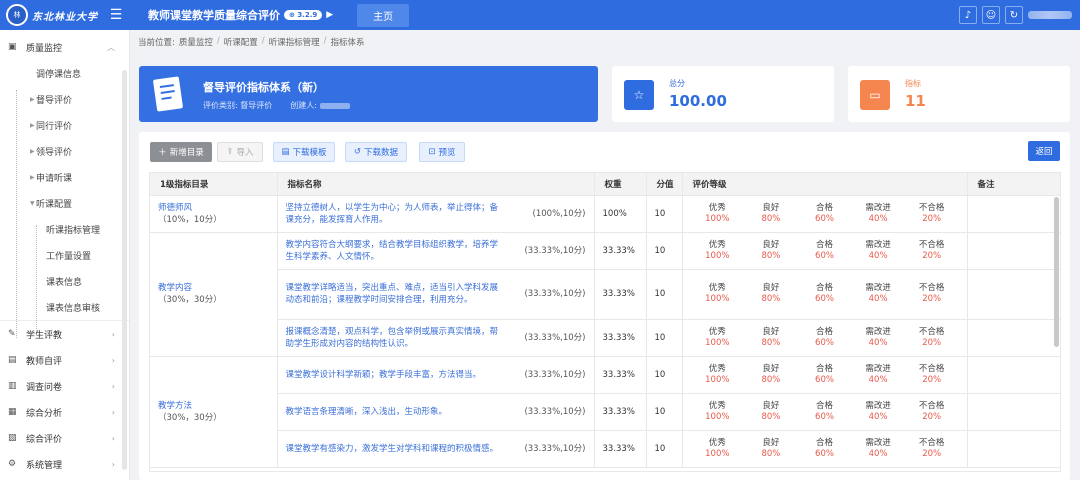 Image resolution: width=1080 pixels, height=480 pixels. What do you see at coordinates (620, 294) in the screenshot?
I see `weight-cell: 33.33%` at bounding box center [620, 294].